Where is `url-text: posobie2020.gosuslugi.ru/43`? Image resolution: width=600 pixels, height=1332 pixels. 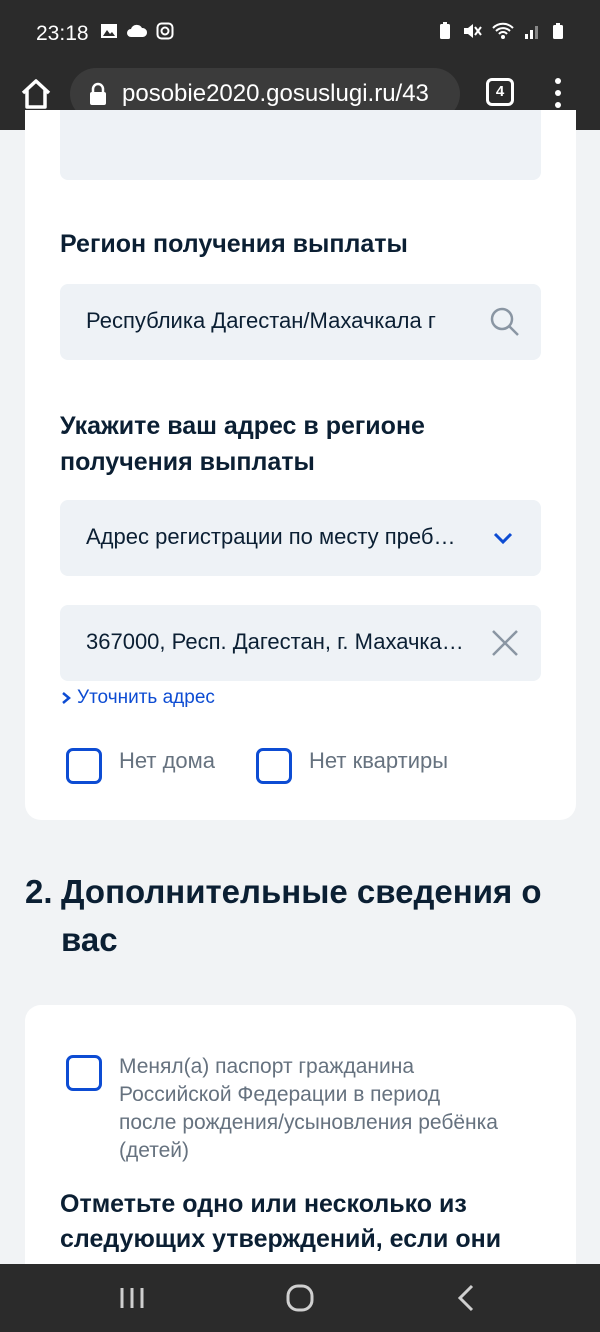
url-text: posobie2020.gosuslugi.ru/43 is located at coordinates (275, 93).